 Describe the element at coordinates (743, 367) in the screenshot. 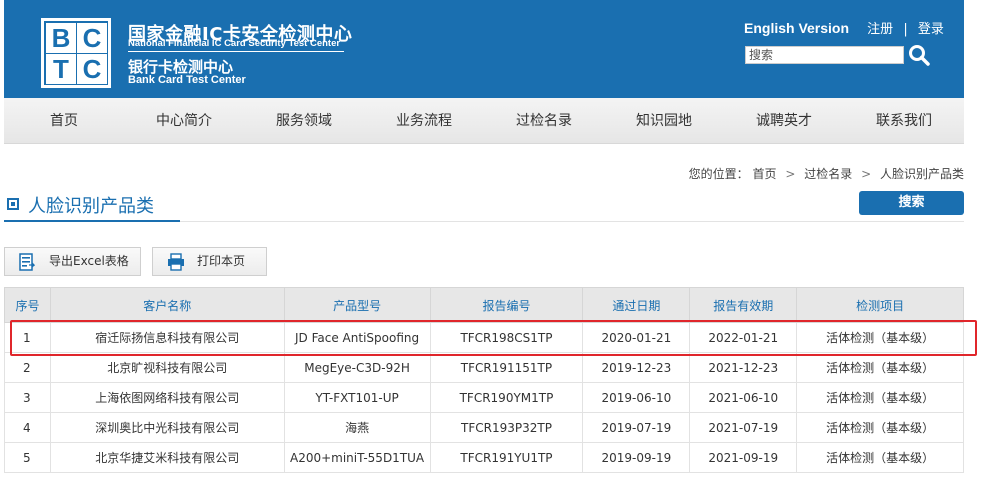

I see `table-cell: 2021-12-23` at that location.